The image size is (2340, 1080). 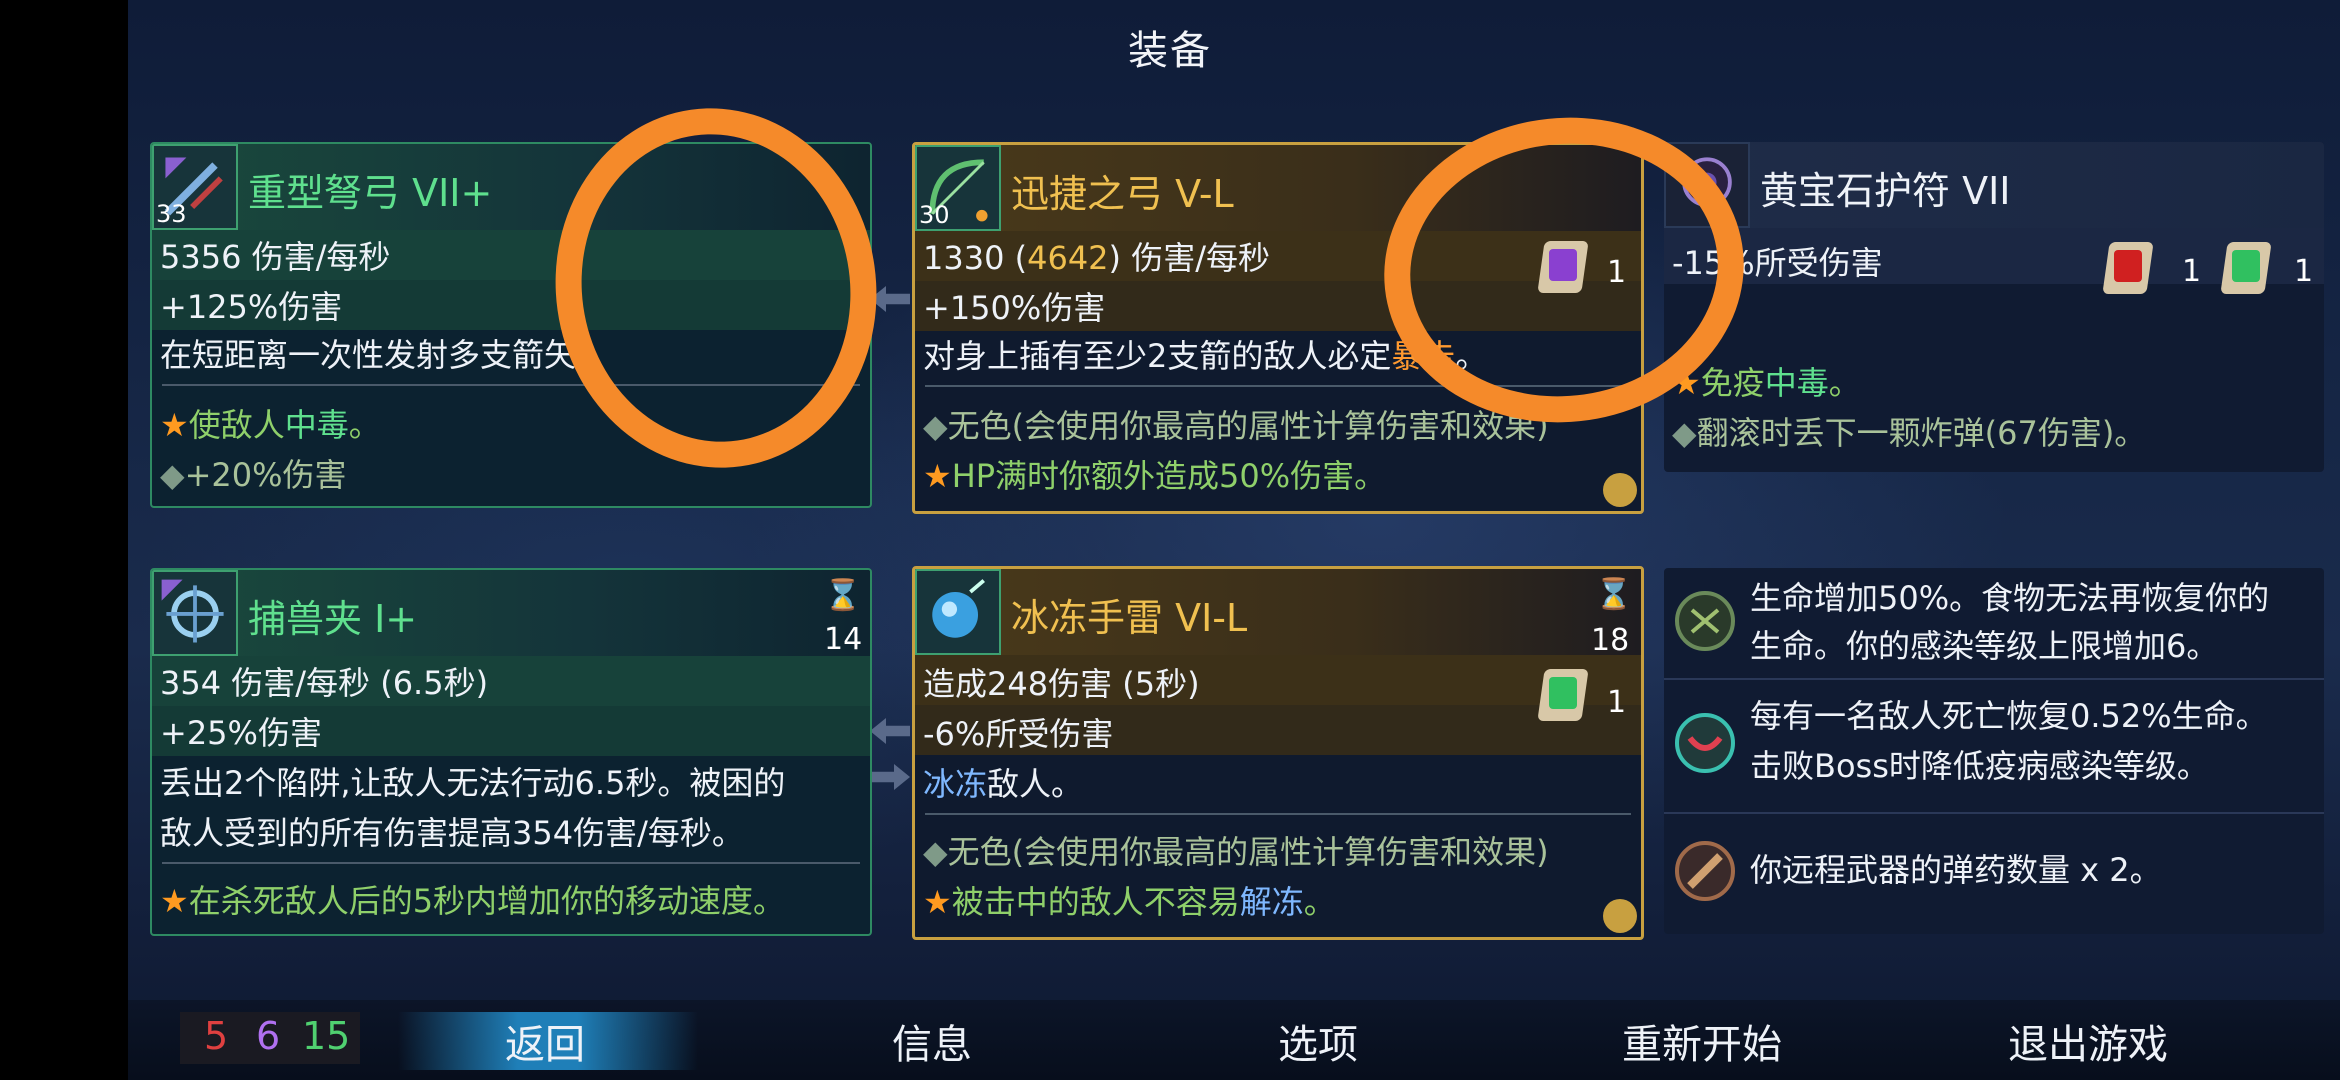 What do you see at coordinates (265, 475) in the screenshot?
I see `perk-text: +20%伤害` at bounding box center [265, 475].